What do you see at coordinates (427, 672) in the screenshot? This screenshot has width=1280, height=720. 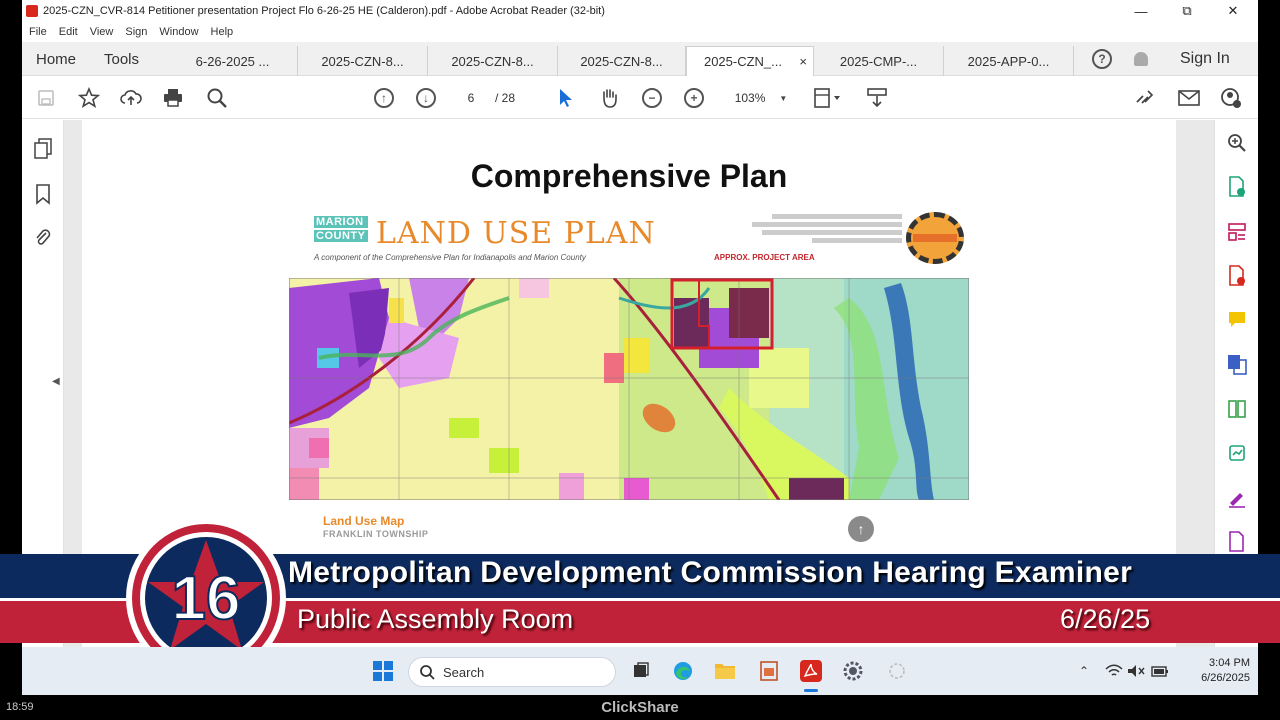 I see `search-icon` at bounding box center [427, 672].